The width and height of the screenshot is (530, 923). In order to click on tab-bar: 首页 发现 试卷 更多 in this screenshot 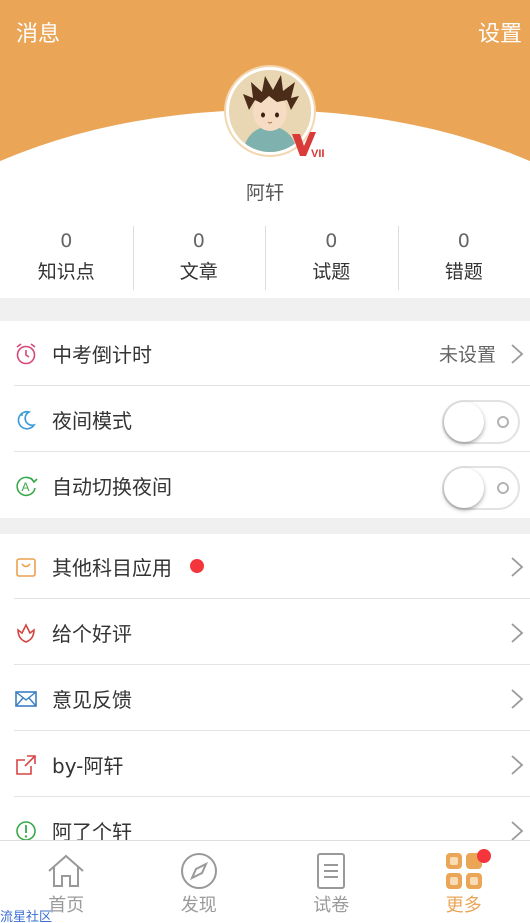, I will do `click(265, 881)`.